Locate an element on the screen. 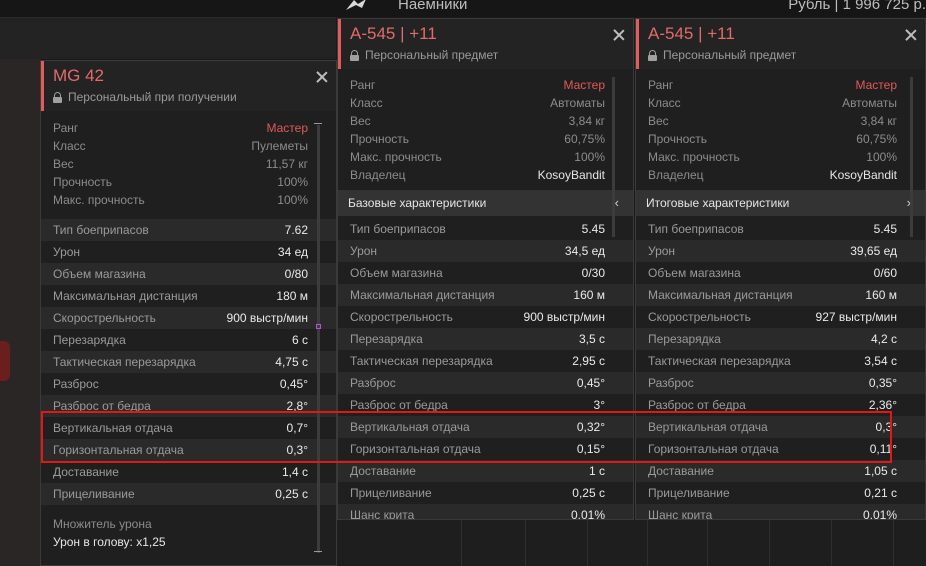 This screenshot has width=926, height=566. stat-row: Тип боеприпасов 5.45 is located at coordinates (780, 229).